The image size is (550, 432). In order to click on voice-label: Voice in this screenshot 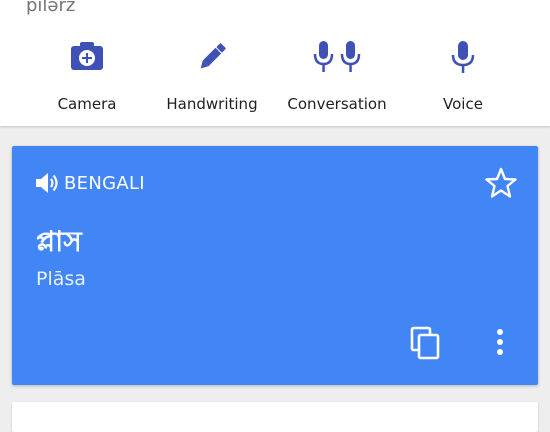, I will do `click(463, 104)`.